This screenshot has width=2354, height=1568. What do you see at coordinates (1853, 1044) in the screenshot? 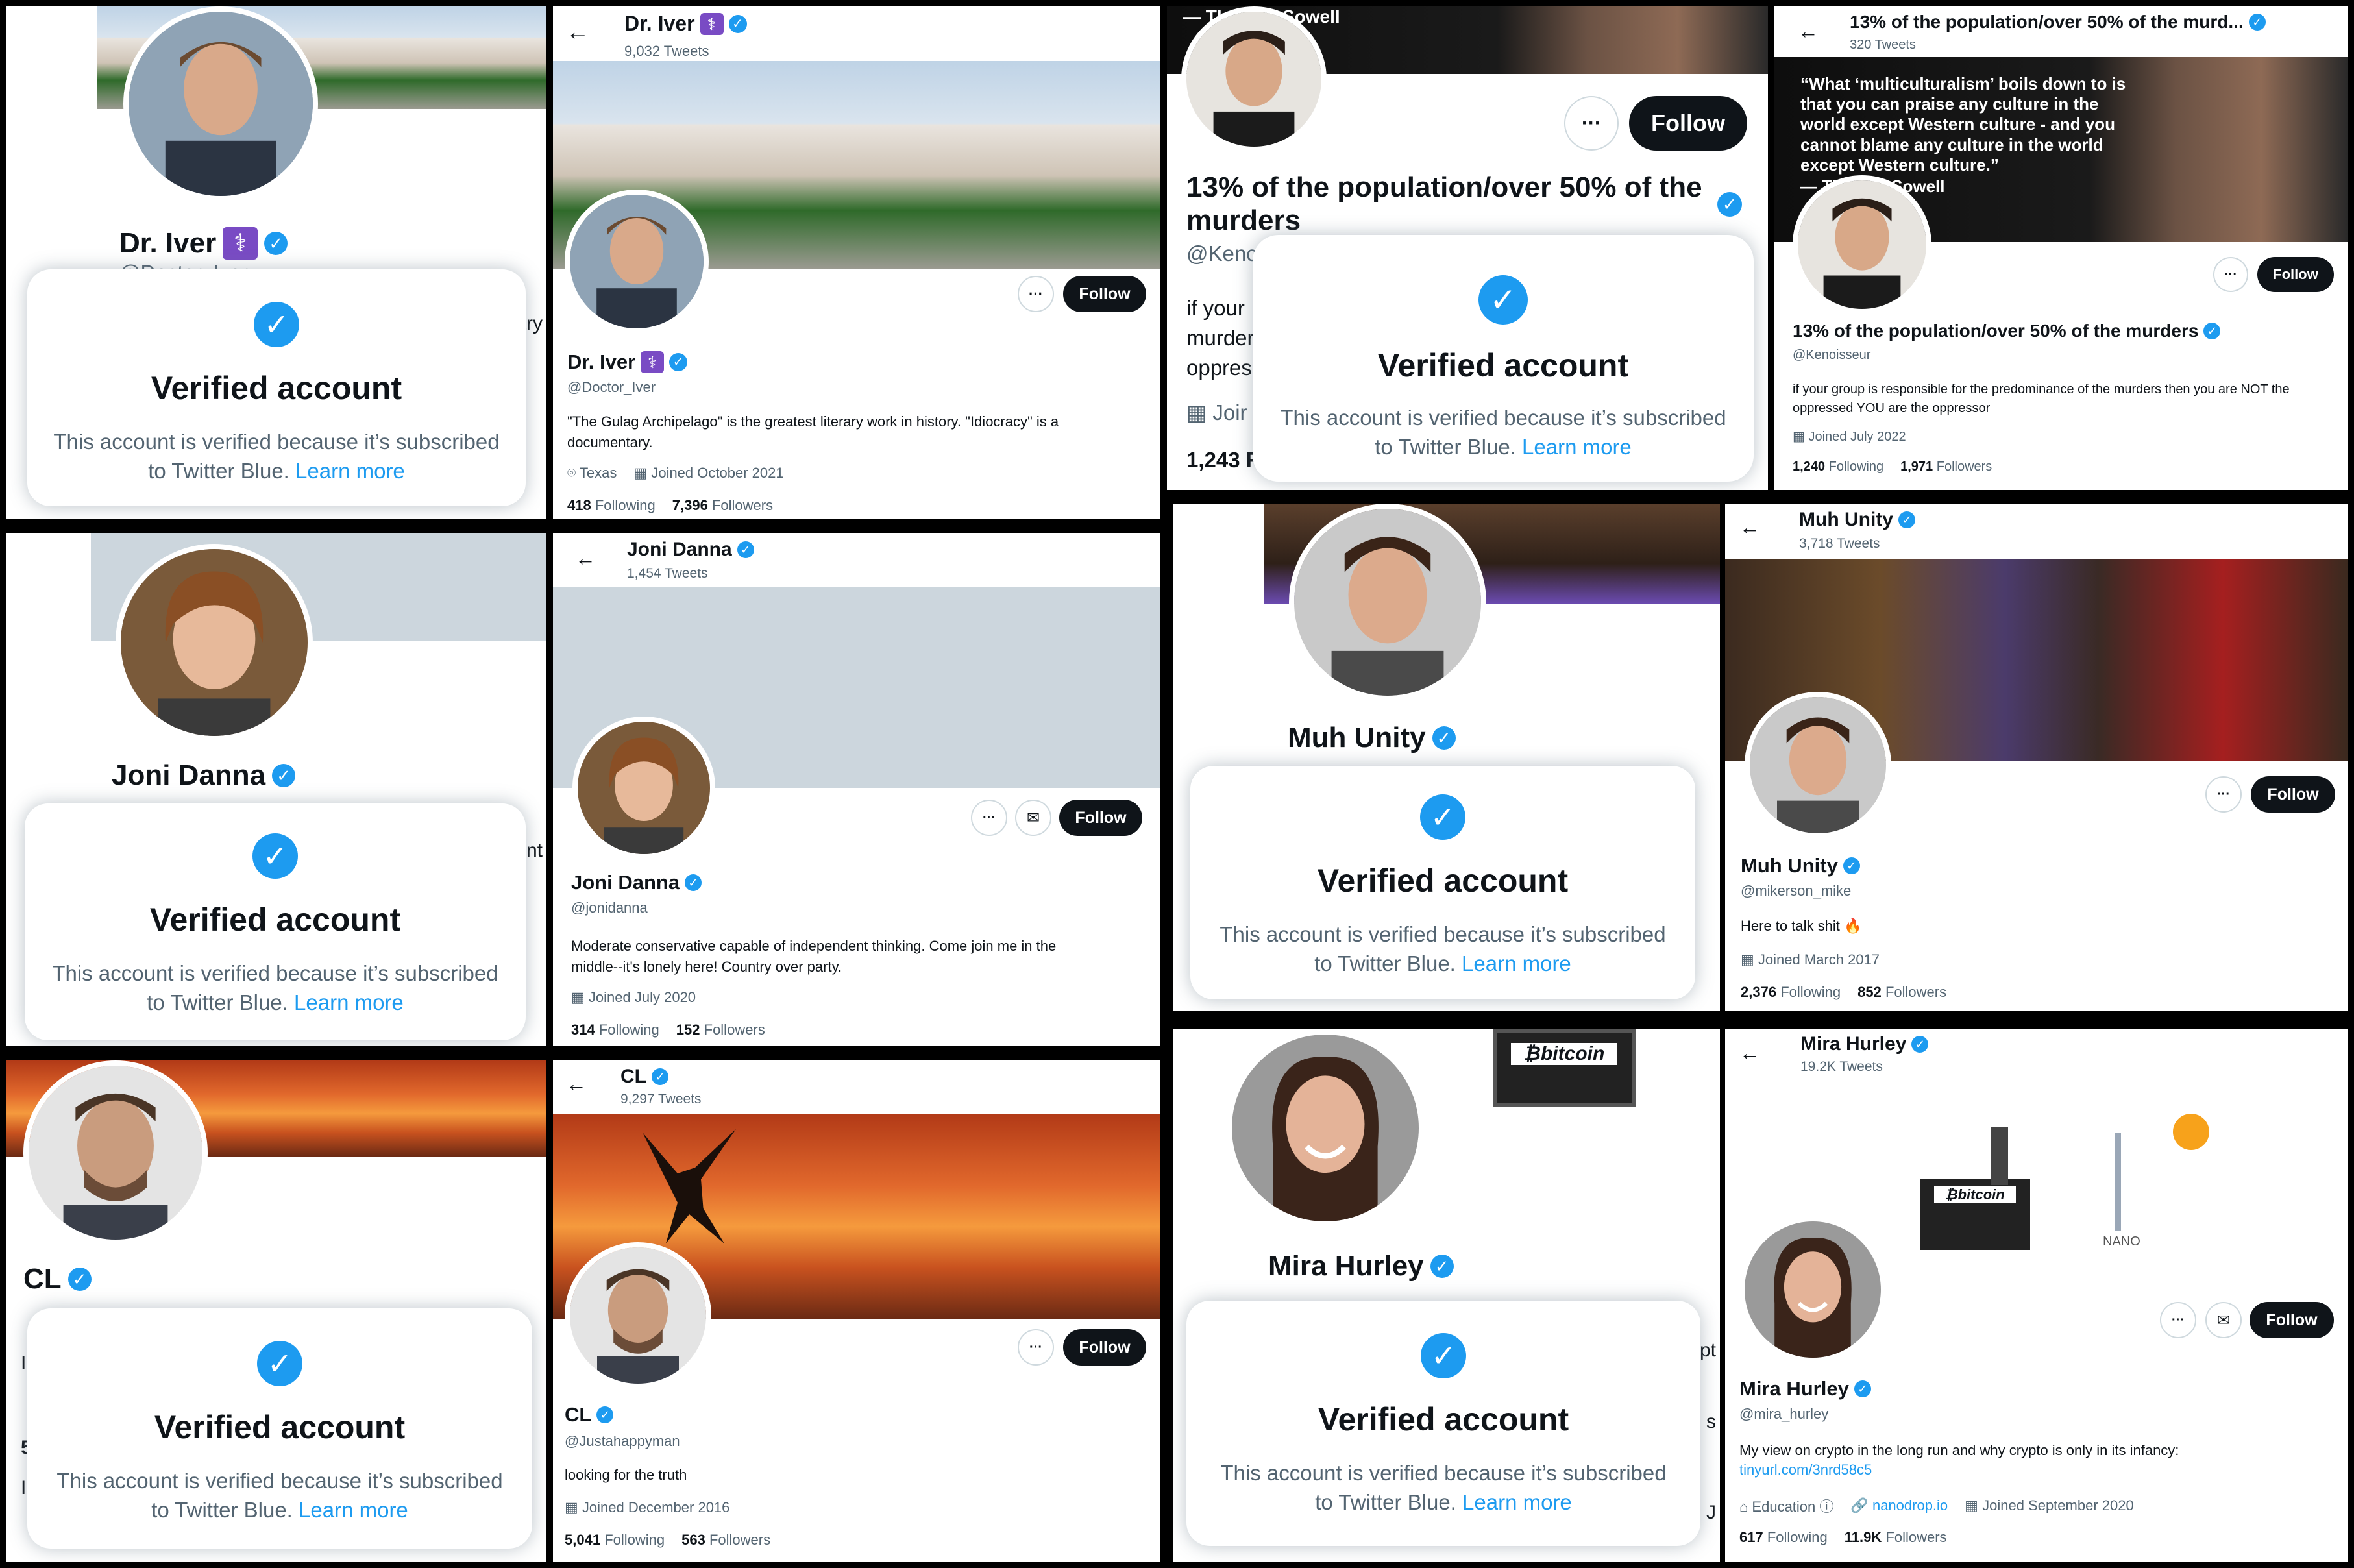
I see `header-name-text: Mira Hurley` at bounding box center [1853, 1044].